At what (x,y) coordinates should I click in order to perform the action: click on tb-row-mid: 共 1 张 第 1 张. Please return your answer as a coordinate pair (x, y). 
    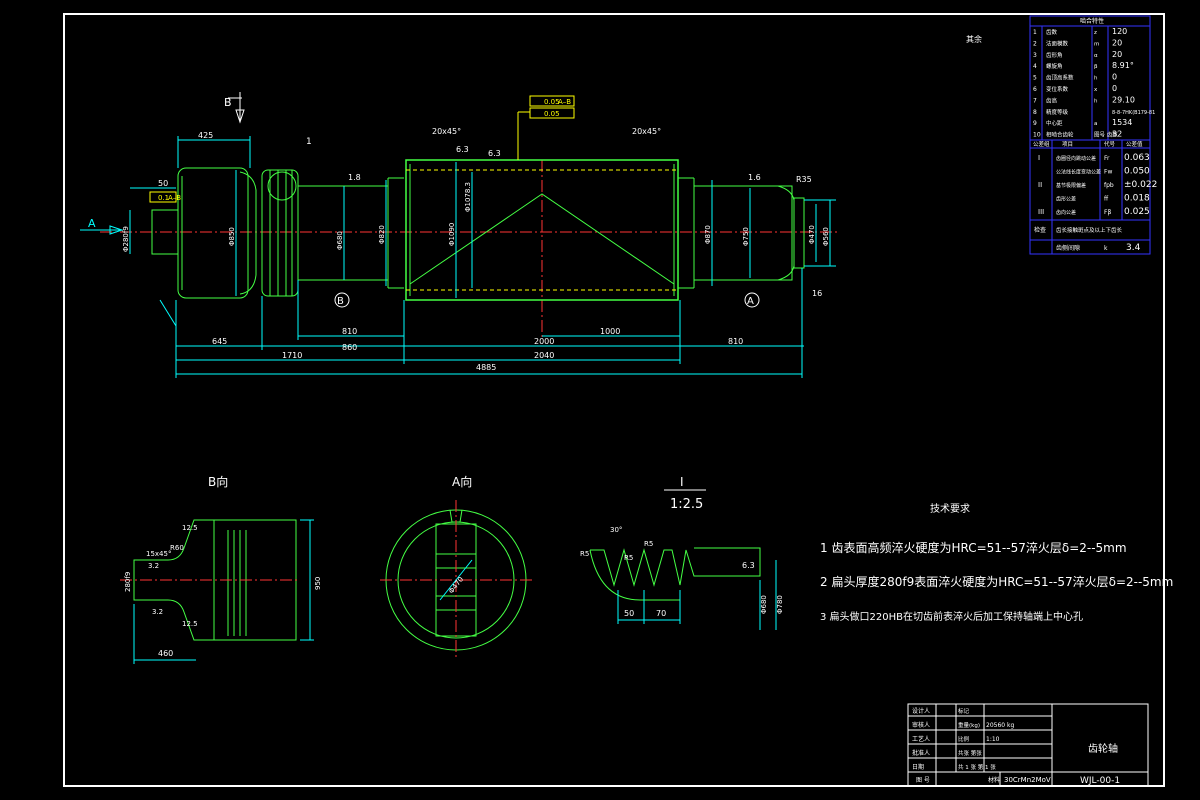
    Looking at the image, I should click on (977, 767).